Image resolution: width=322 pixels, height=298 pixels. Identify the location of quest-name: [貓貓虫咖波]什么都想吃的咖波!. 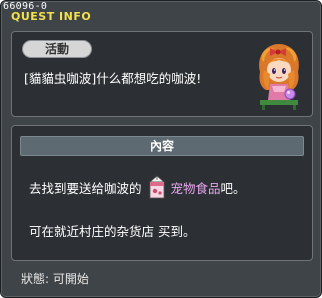
(113, 78).